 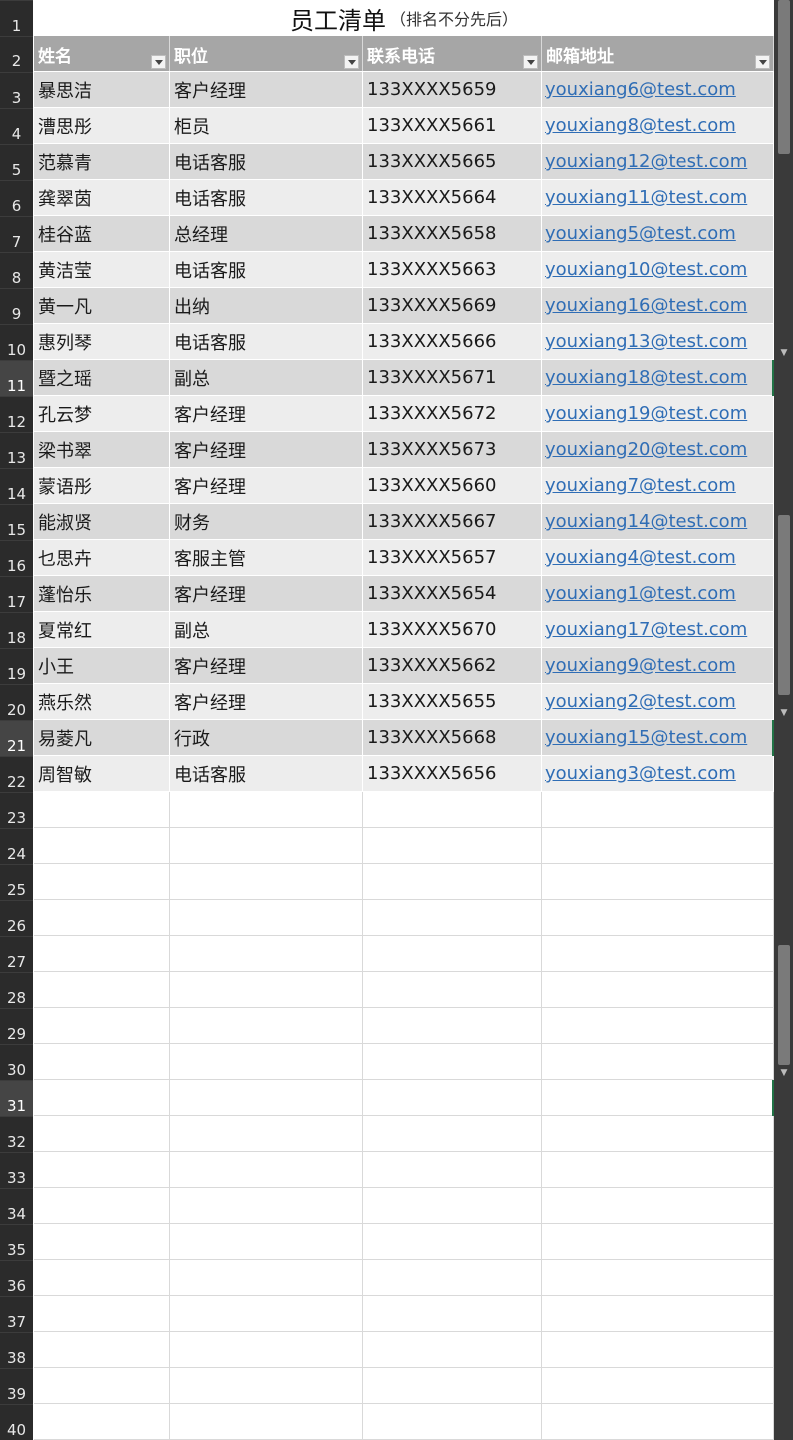 I want to click on row-header-1: 1, so click(x=16, y=18).